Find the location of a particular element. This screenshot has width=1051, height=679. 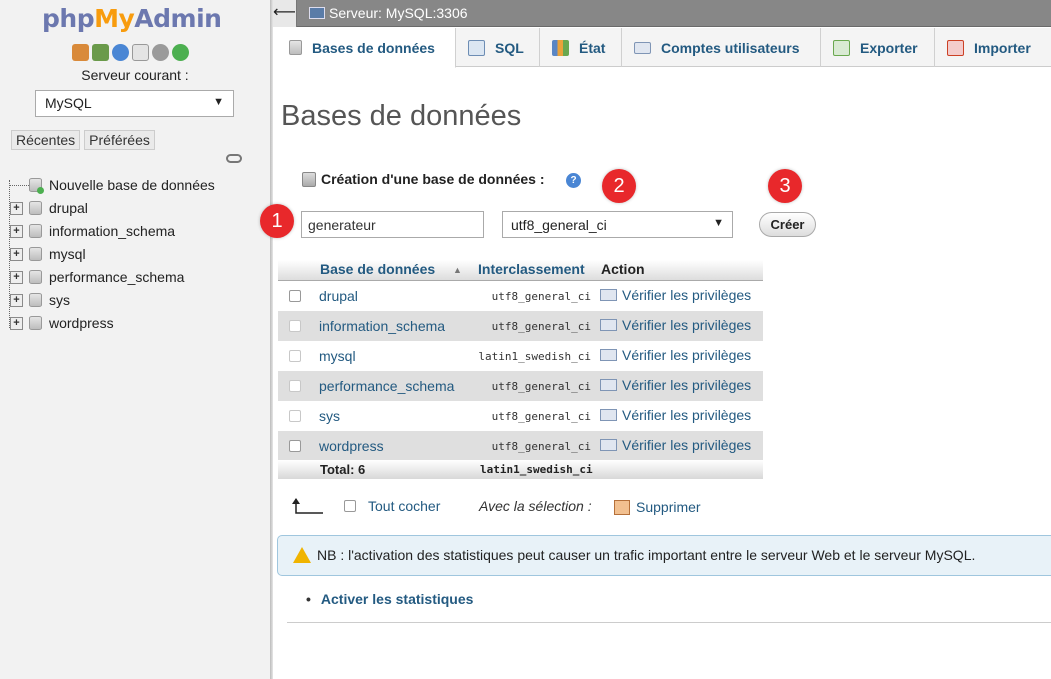

header-database: Base de données is located at coordinates (377, 269).